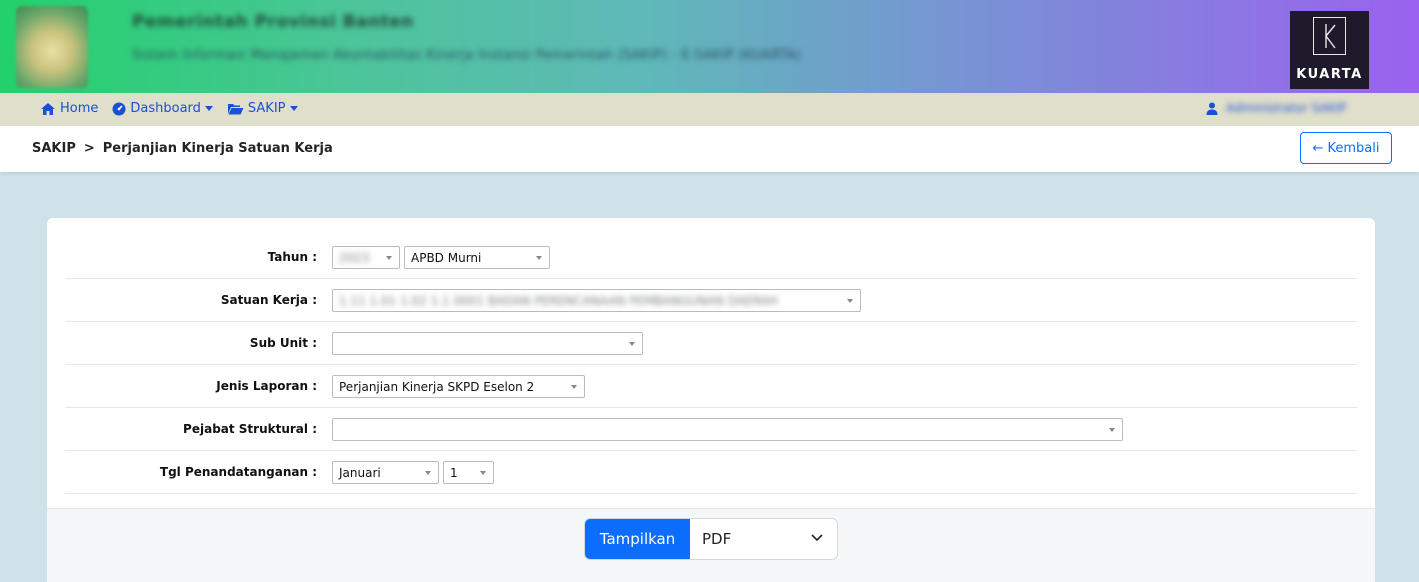  I want to click on kuarta-k-mark, so click(1329, 36).